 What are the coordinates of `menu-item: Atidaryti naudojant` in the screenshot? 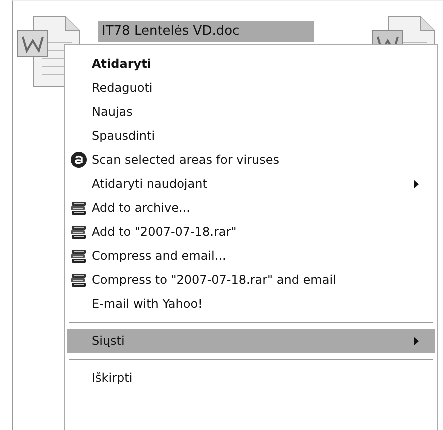 It's located at (251, 184).